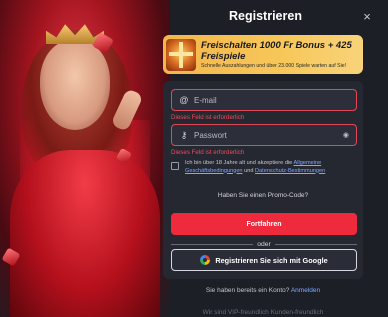 The width and height of the screenshot is (388, 317). I want to click on key-icon: ⚷, so click(184, 134).